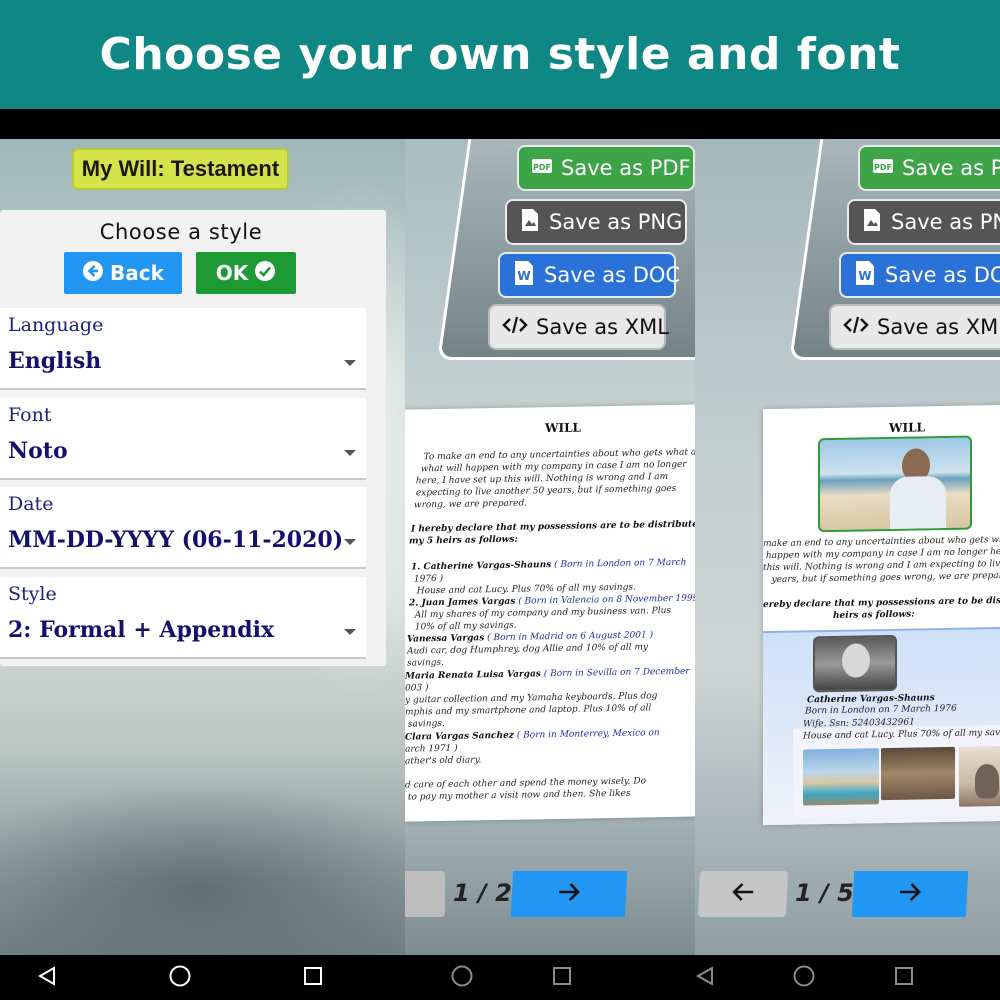  I want to click on back-button-label: Back, so click(137, 273).